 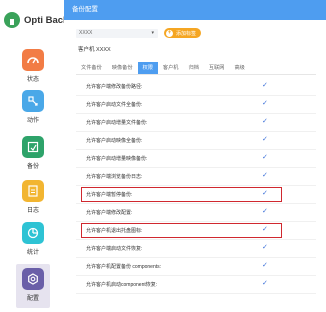 I want to click on permission-row: 允许客户启动文件全备份: ✓, so click(x=196, y=105).